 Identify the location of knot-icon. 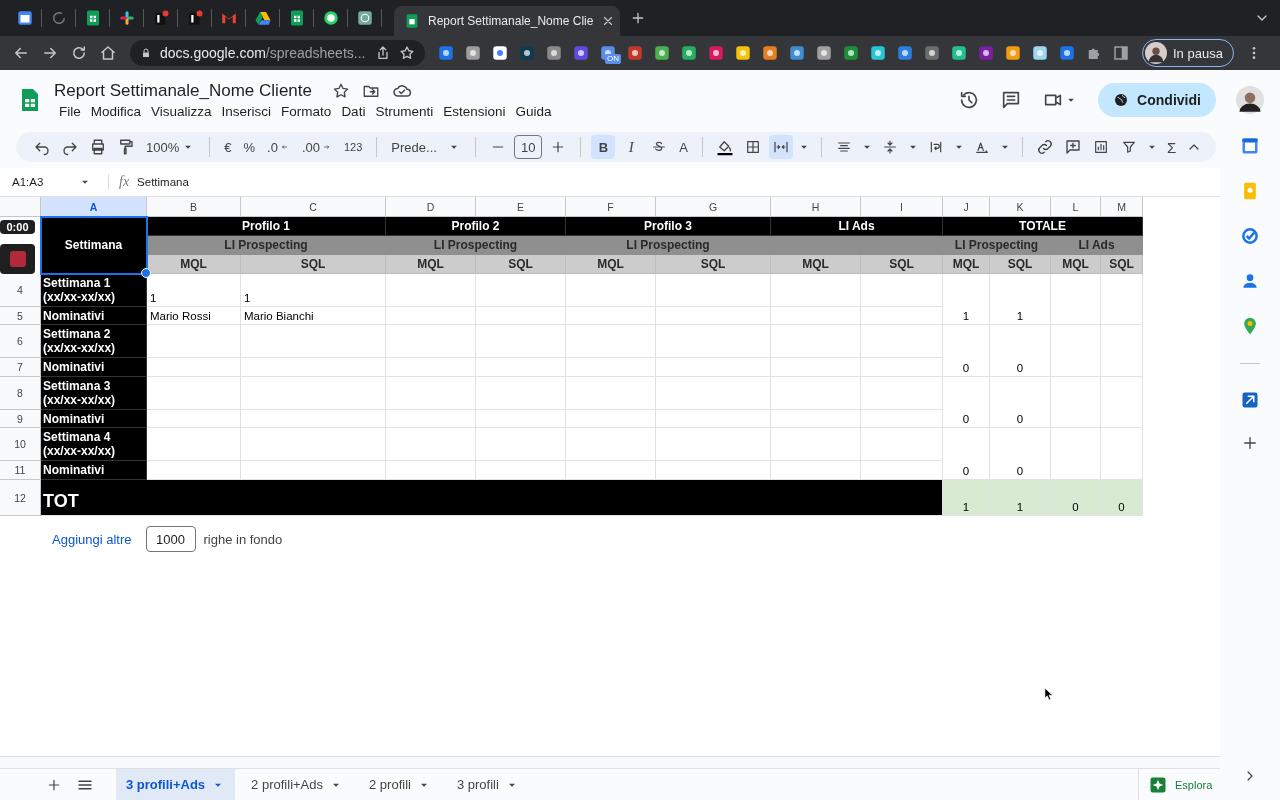
(364, 18).